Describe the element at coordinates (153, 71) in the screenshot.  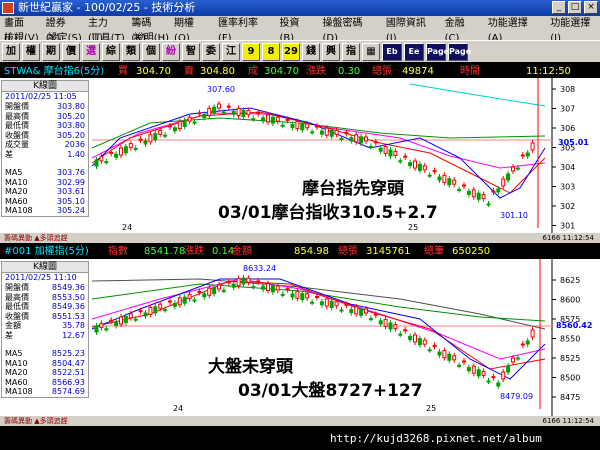
I see `buy-value: 304.70` at that location.